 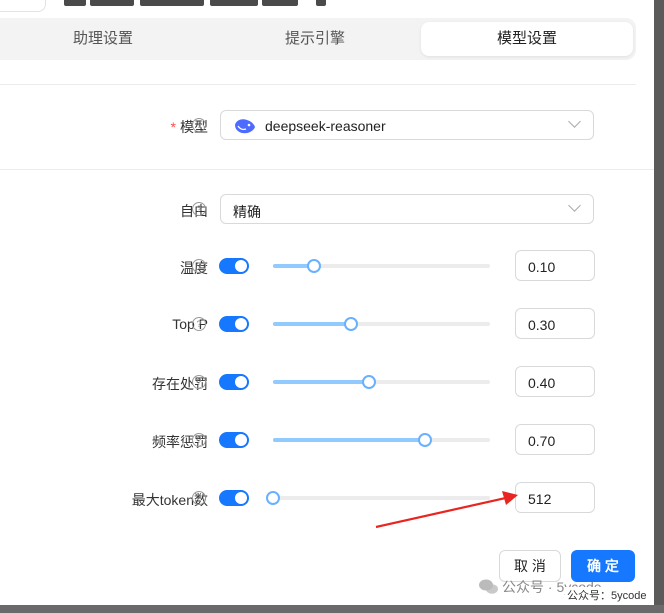 What do you see at coordinates (245, 126) in the screenshot?
I see `deepseek-whale-icon` at bounding box center [245, 126].